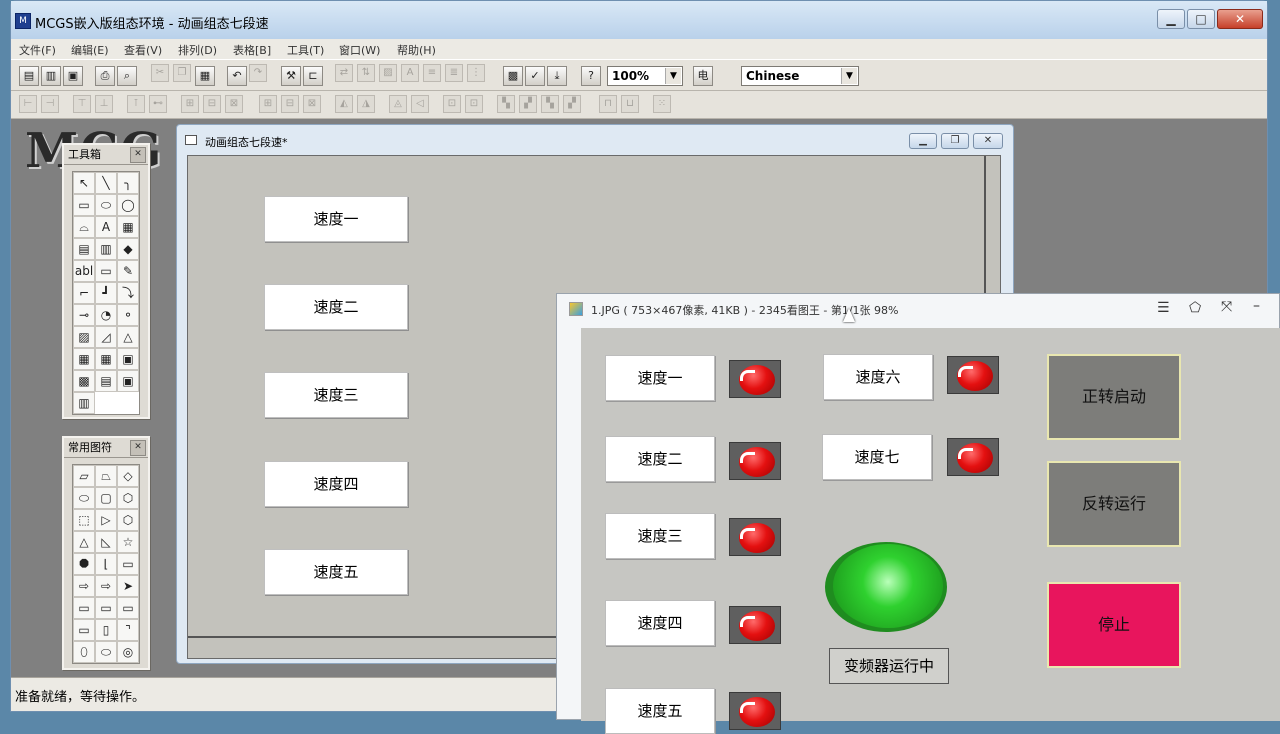 The image size is (1280, 734). Describe the element at coordinates (128, 498) in the screenshot. I see `symbol-button-6: ⬡` at that location.